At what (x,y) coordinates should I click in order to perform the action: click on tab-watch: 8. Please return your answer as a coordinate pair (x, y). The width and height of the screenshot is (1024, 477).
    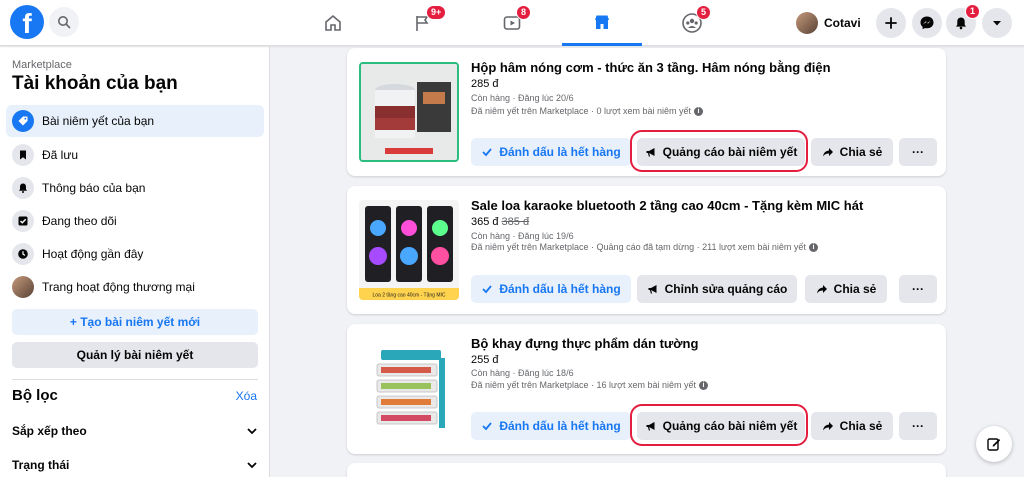
    Looking at the image, I should click on (512, 23).